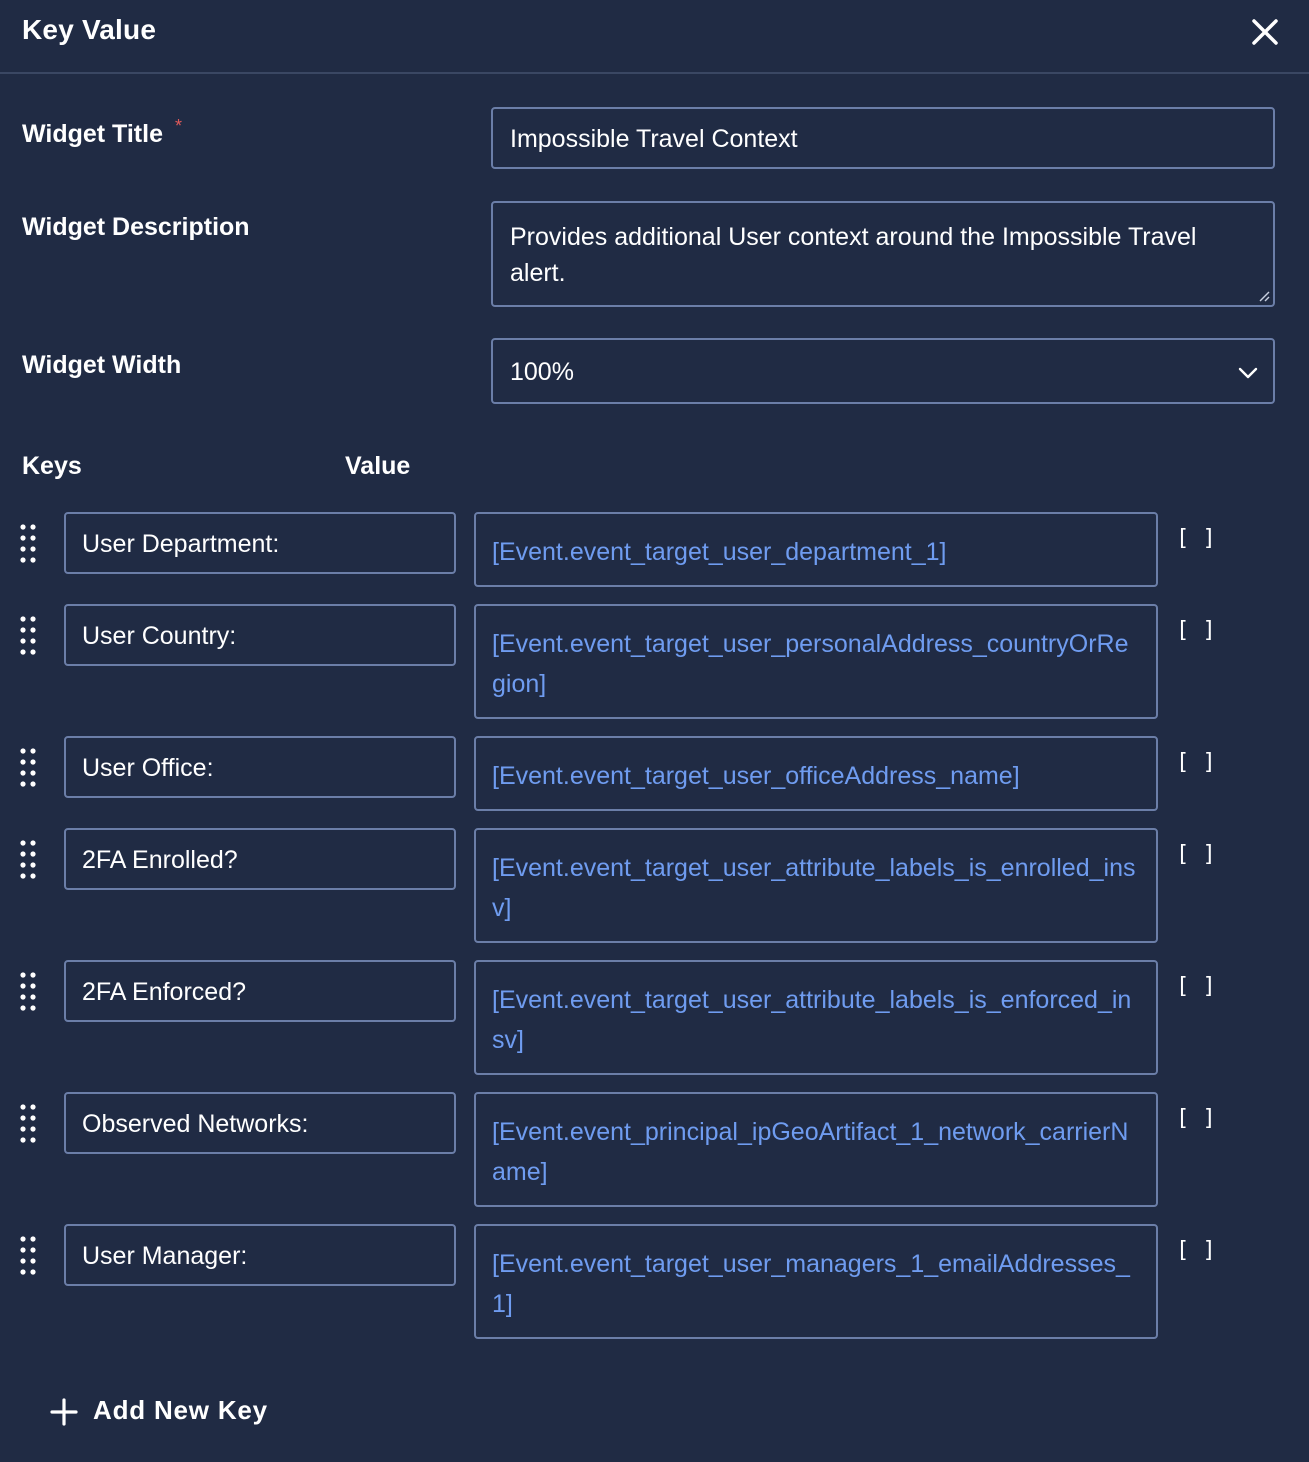 The height and width of the screenshot is (1462, 1309). Describe the element at coordinates (260, 543) in the screenshot. I see `key-input: User Department:` at that location.